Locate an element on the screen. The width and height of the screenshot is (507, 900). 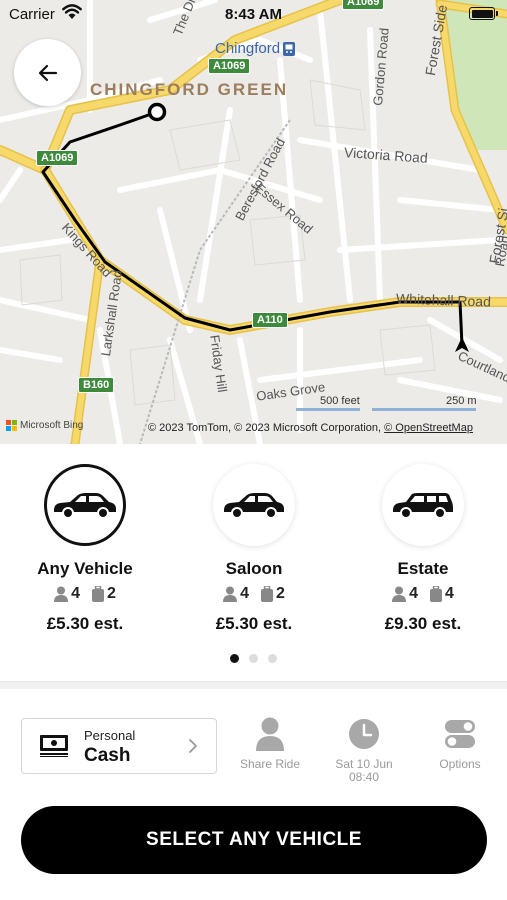
back-button is located at coordinates (47, 72).